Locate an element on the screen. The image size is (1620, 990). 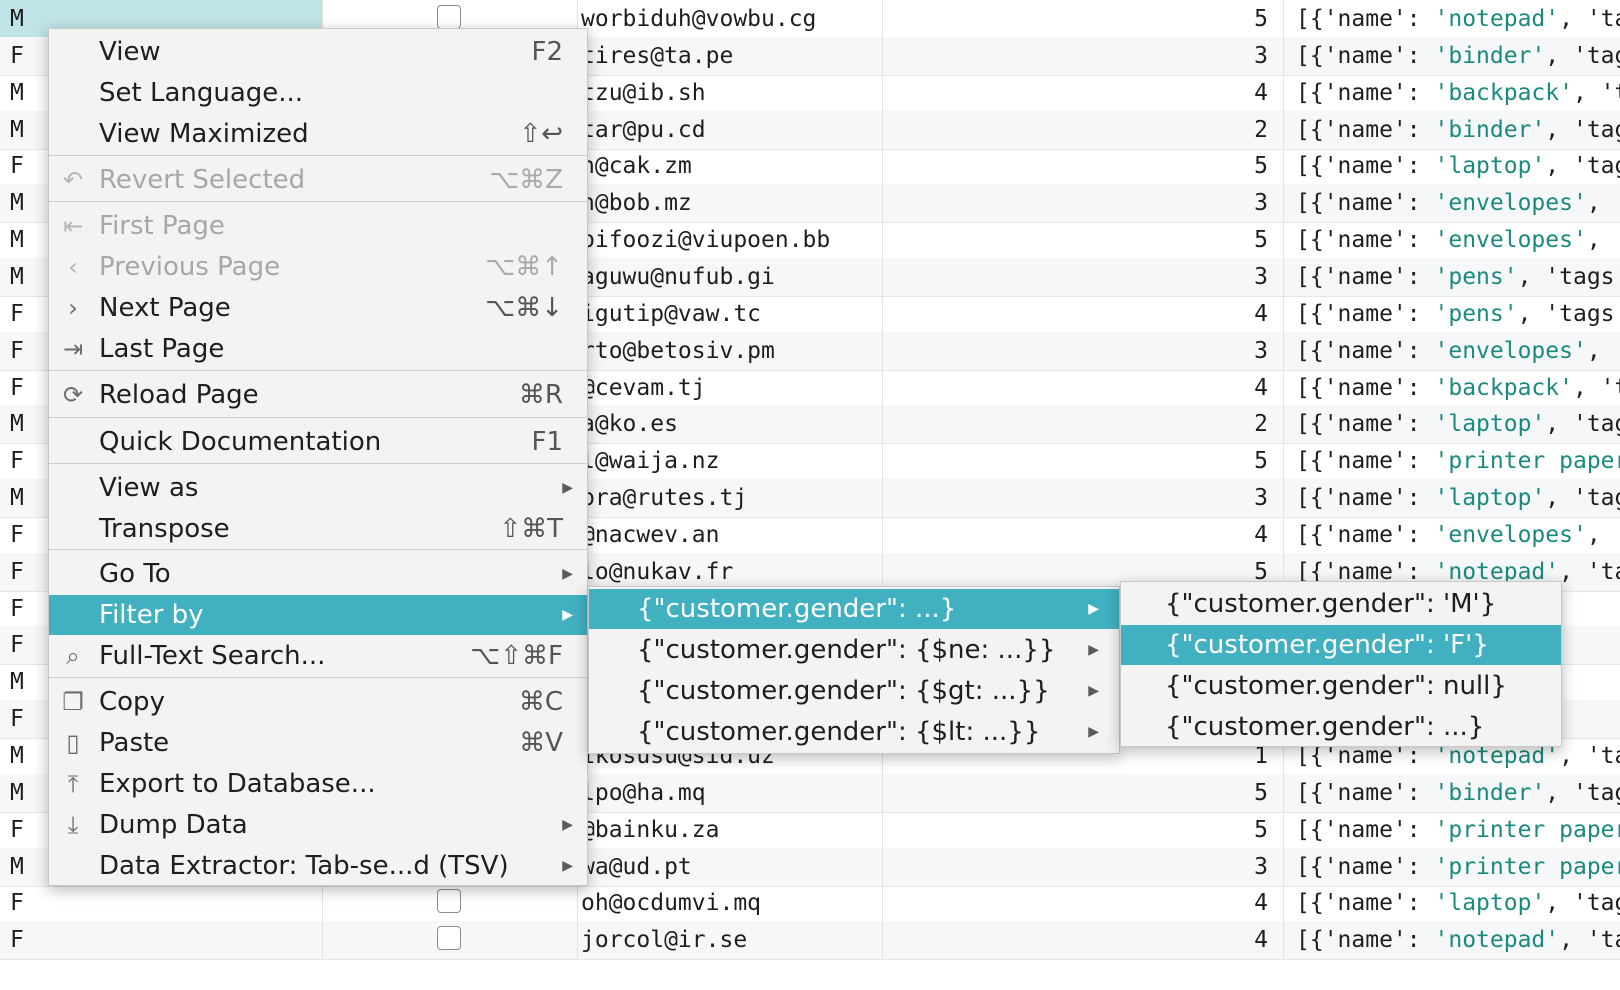
table-row: Fjorcol@ir.se4[{'name': 'notepad', 'ta is located at coordinates (810, 940).